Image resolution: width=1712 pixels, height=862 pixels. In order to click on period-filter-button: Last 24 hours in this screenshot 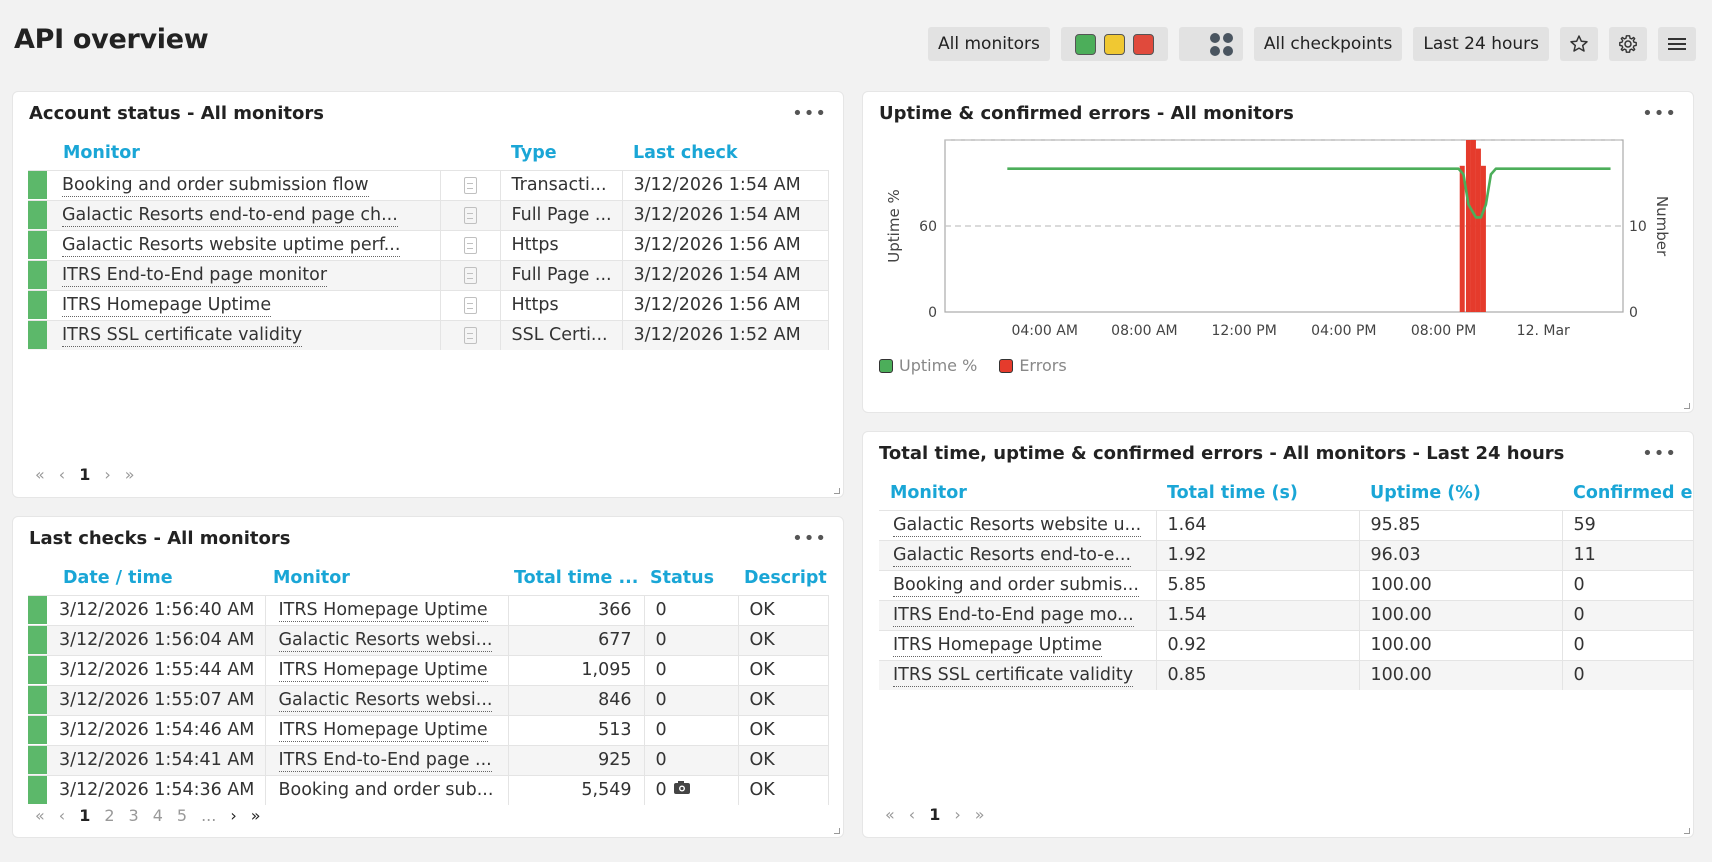, I will do `click(1481, 44)`.